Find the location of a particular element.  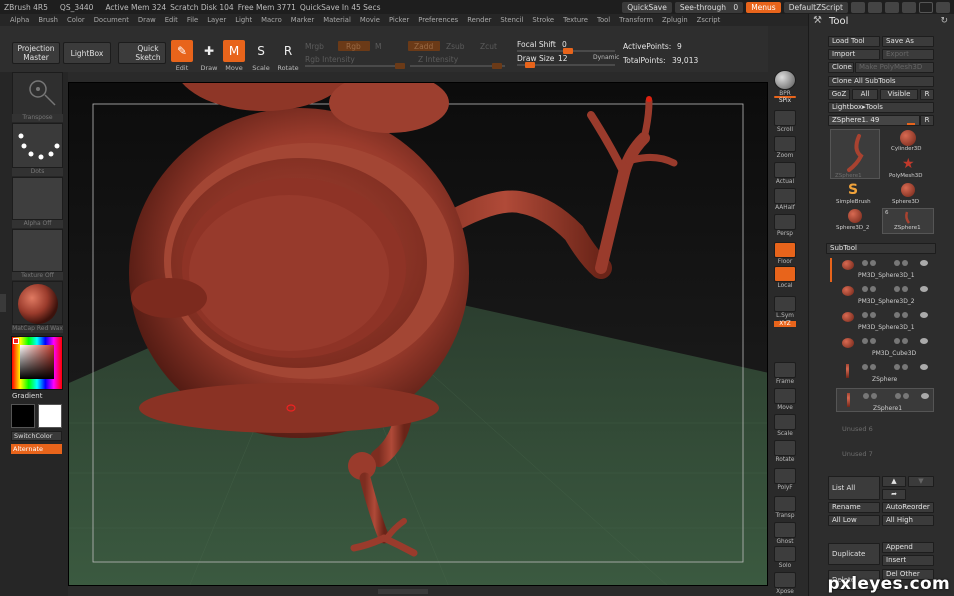

rgb-button: Rgb is located at coordinates (354, 46).